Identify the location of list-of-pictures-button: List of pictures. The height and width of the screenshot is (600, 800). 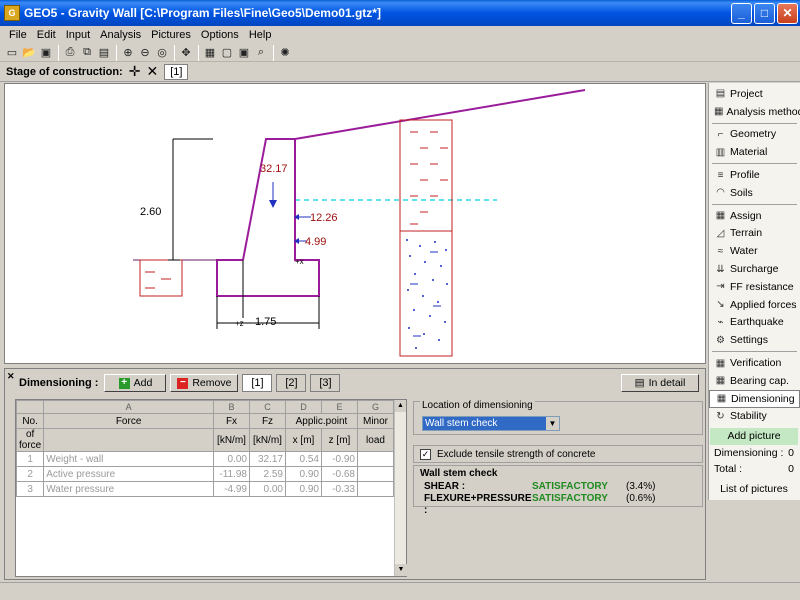
(754, 489).